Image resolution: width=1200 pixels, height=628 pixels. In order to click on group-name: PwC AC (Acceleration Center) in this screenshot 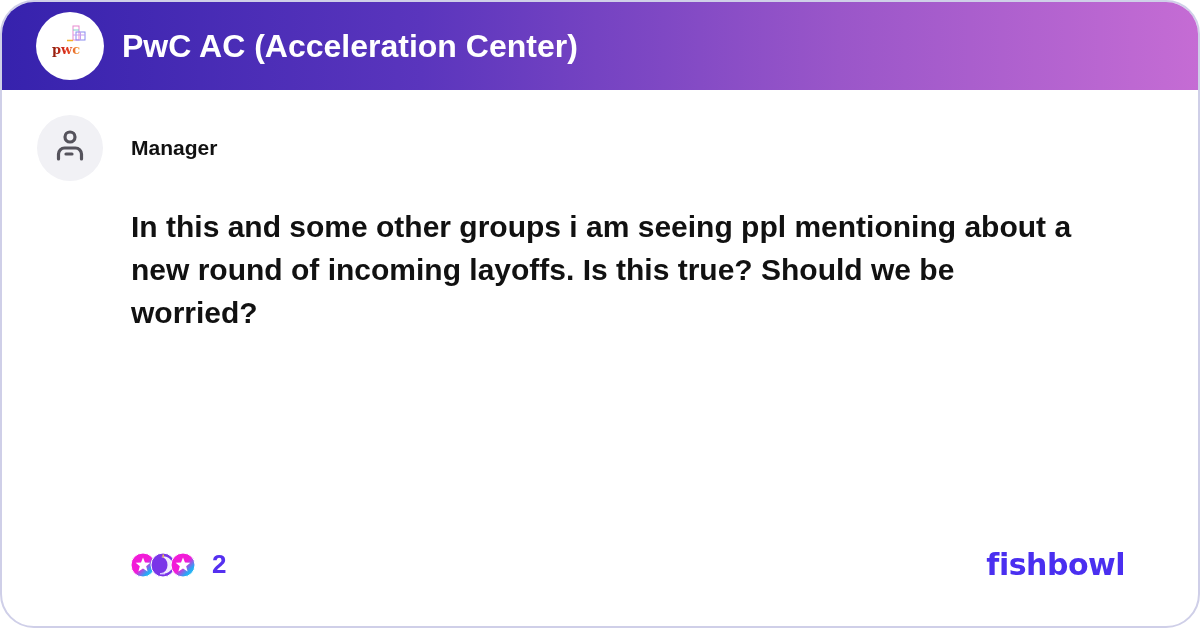, I will do `click(350, 46)`.